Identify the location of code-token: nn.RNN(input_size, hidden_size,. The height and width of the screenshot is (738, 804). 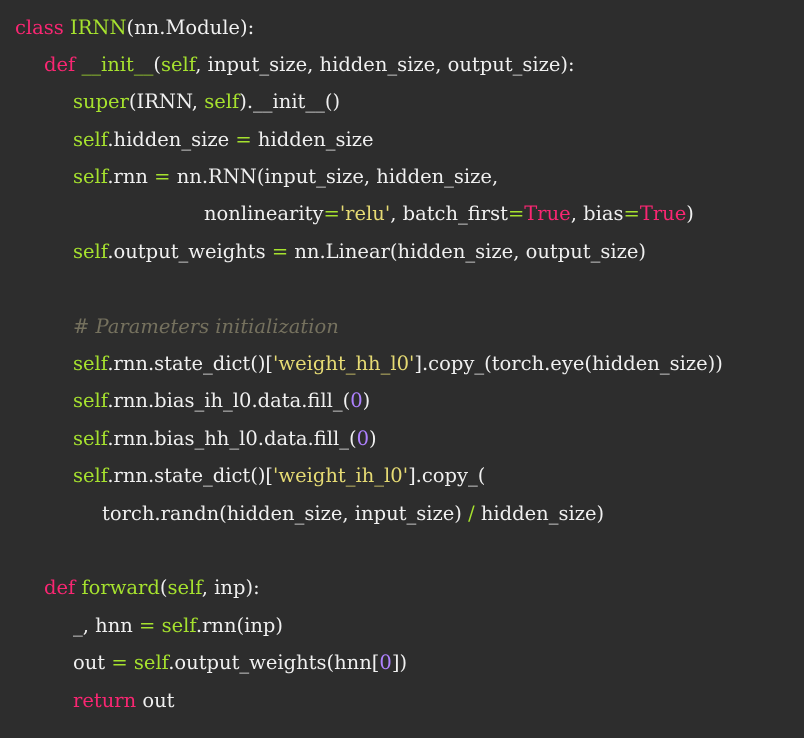
(334, 176).